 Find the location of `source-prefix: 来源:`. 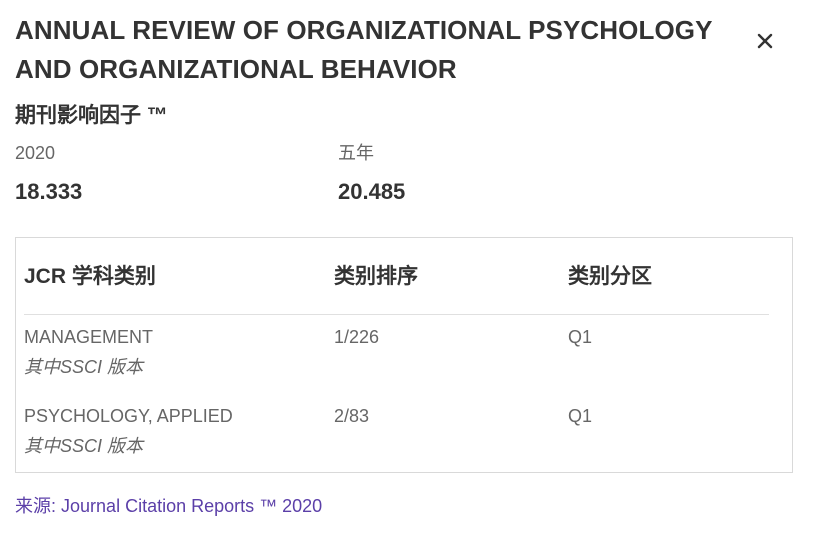

source-prefix: 来源: is located at coordinates (36, 506).